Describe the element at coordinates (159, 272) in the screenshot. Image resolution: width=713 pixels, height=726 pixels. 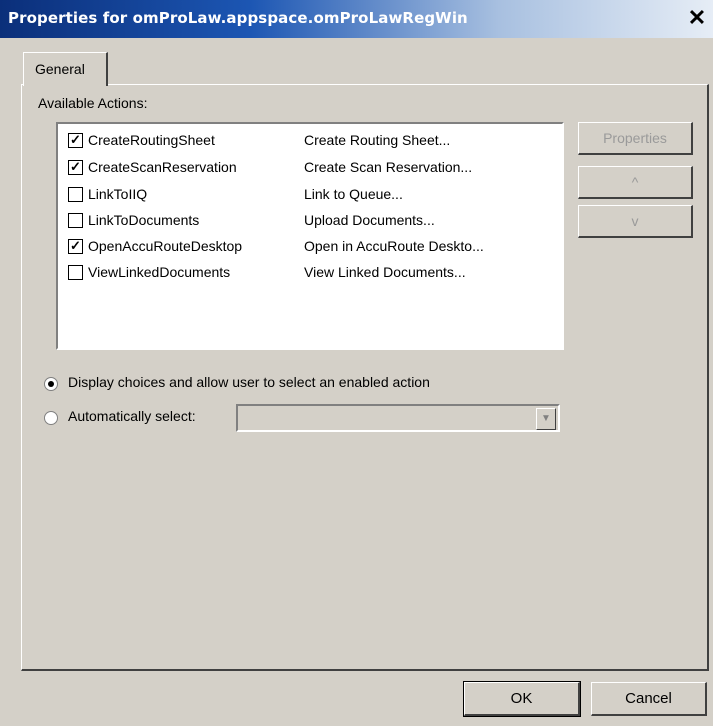
I see `action-name: ViewLinkedDocuments` at that location.